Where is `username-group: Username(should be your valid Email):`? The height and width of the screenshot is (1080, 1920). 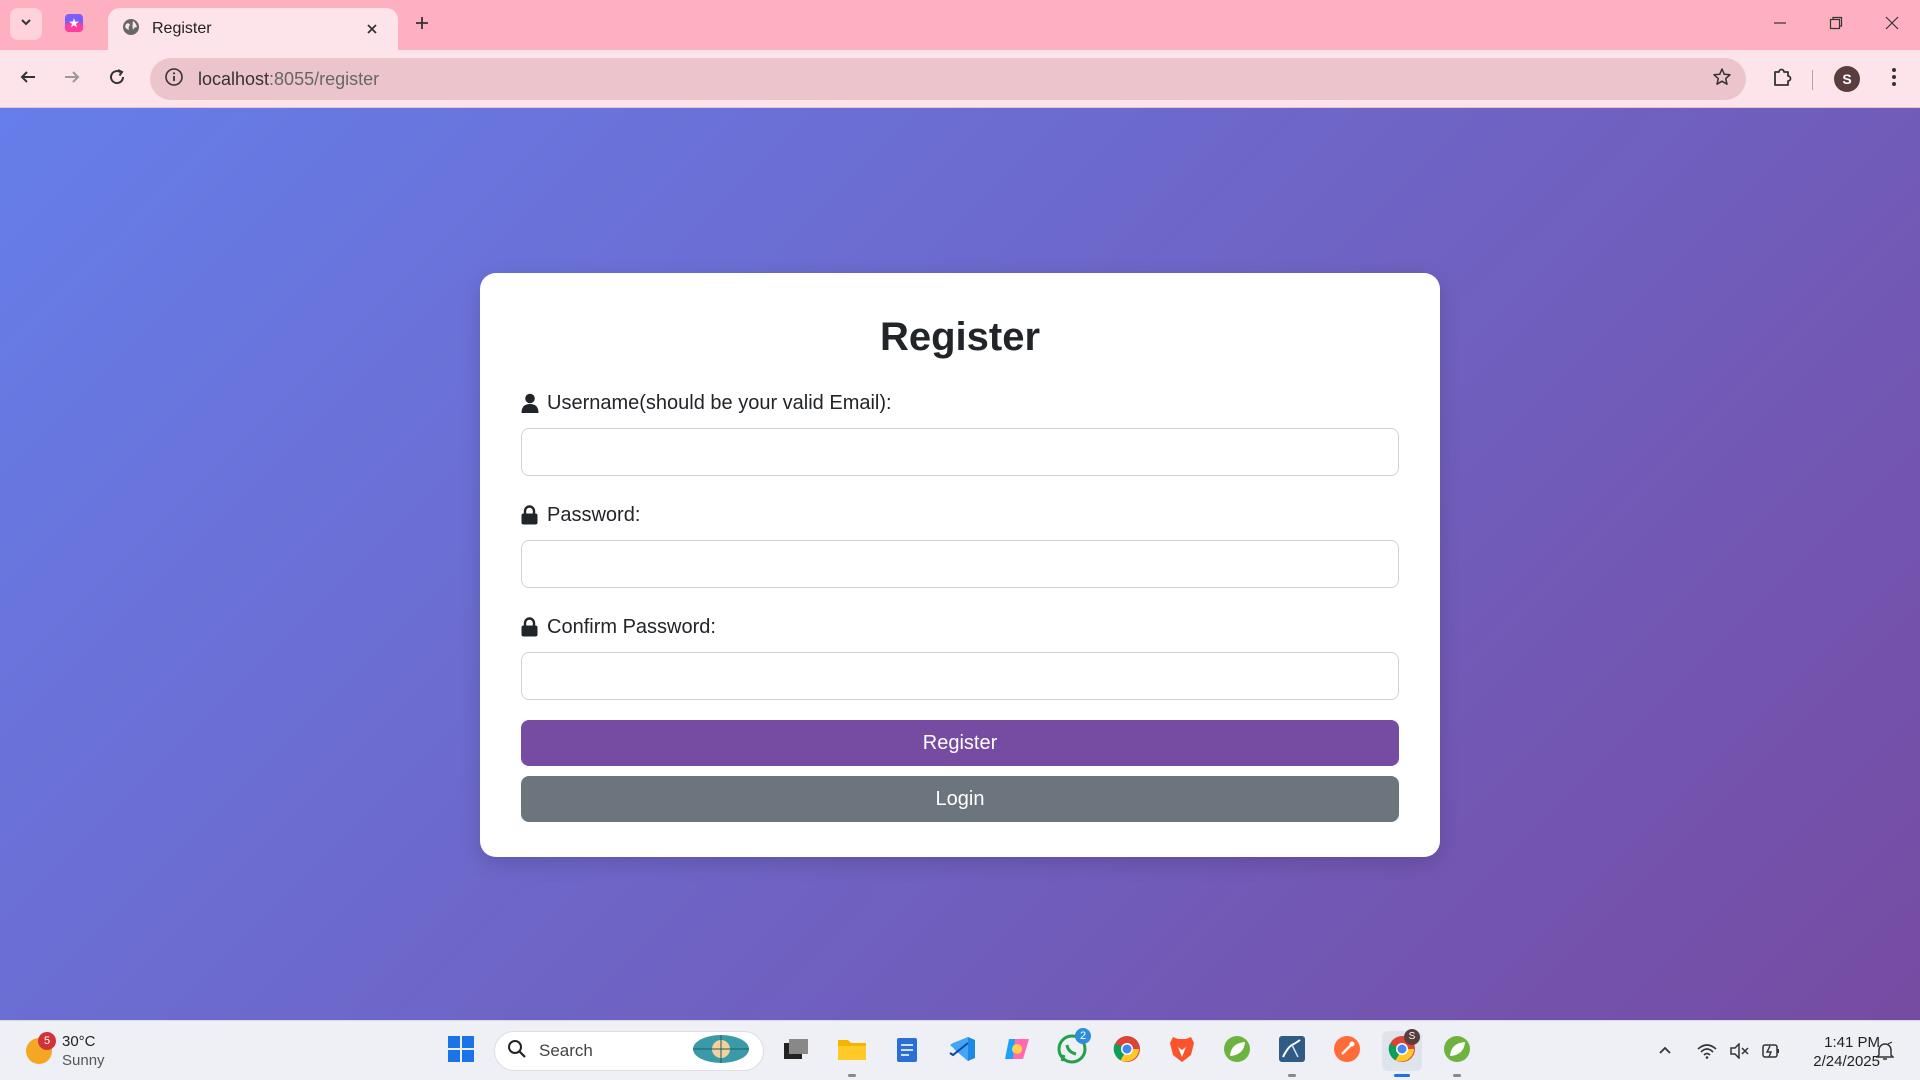 username-group: Username(should be your valid Email): is located at coordinates (960, 433).